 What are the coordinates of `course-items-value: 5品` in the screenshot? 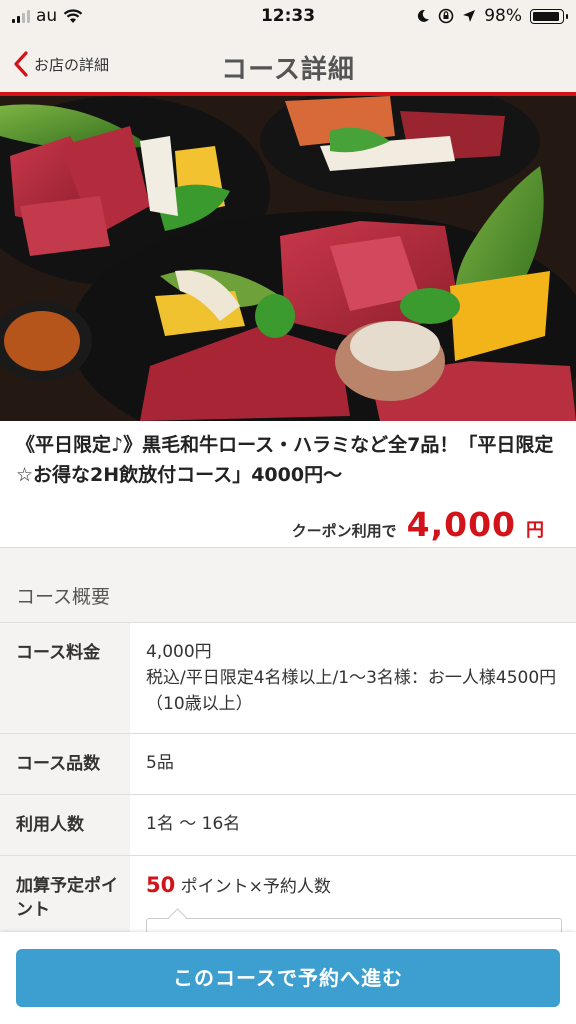 It's located at (160, 763).